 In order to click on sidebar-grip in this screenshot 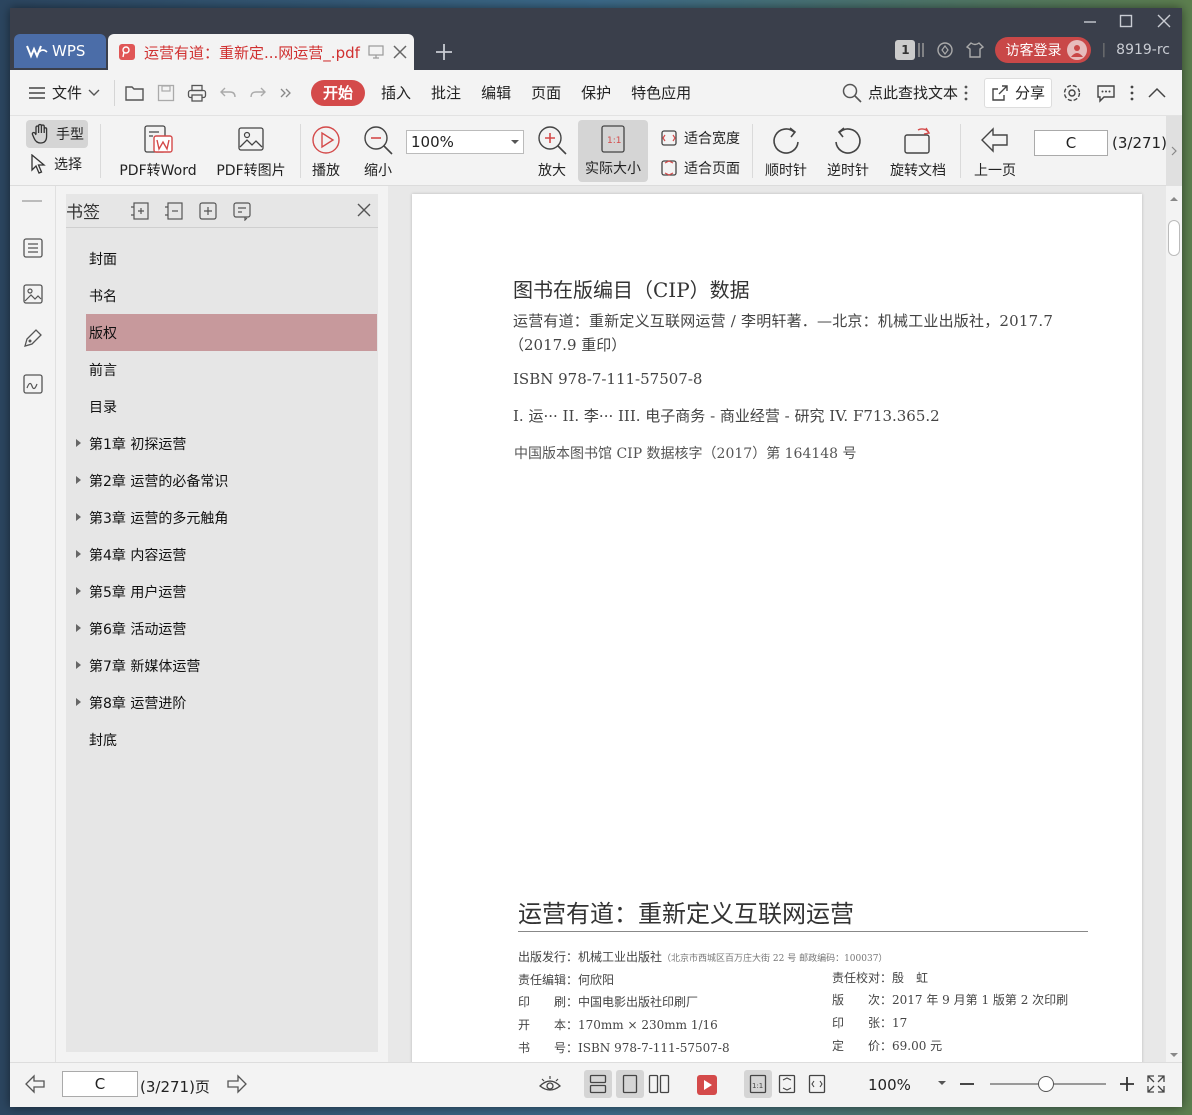, I will do `click(32, 201)`.